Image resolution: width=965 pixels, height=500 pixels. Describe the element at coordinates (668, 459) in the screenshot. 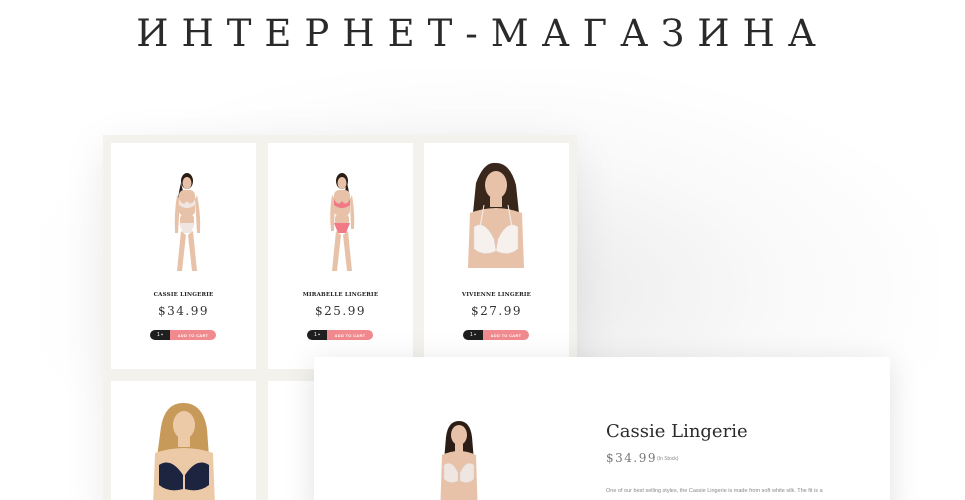

I see `stock-status: (In Stock)` at that location.